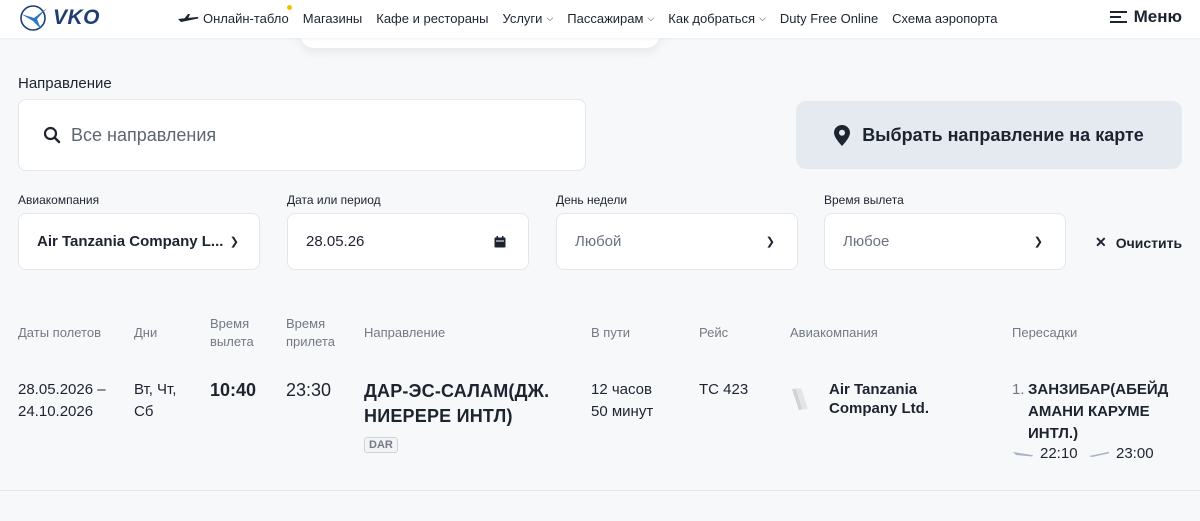 Image resolution: width=1200 pixels, height=521 pixels. What do you see at coordinates (456, 404) in the screenshot?
I see `row-direction: ДАР-ЭС-САЛАМ(ДЖ. НИЕРЕРЕ ИНТЛ)` at bounding box center [456, 404].